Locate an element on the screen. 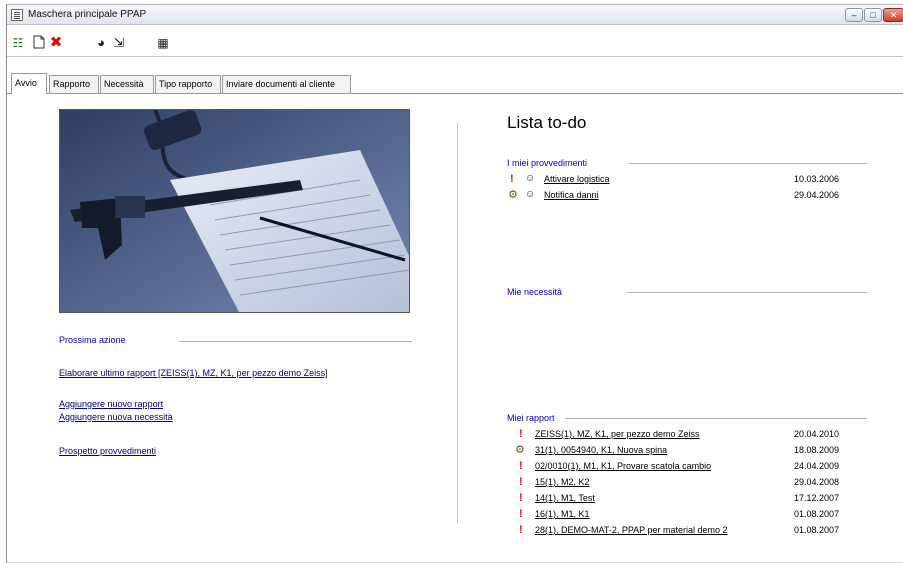 The image size is (903, 563). title-bar: Maschera principale PPAP – □ ✕ is located at coordinates (455, 15).